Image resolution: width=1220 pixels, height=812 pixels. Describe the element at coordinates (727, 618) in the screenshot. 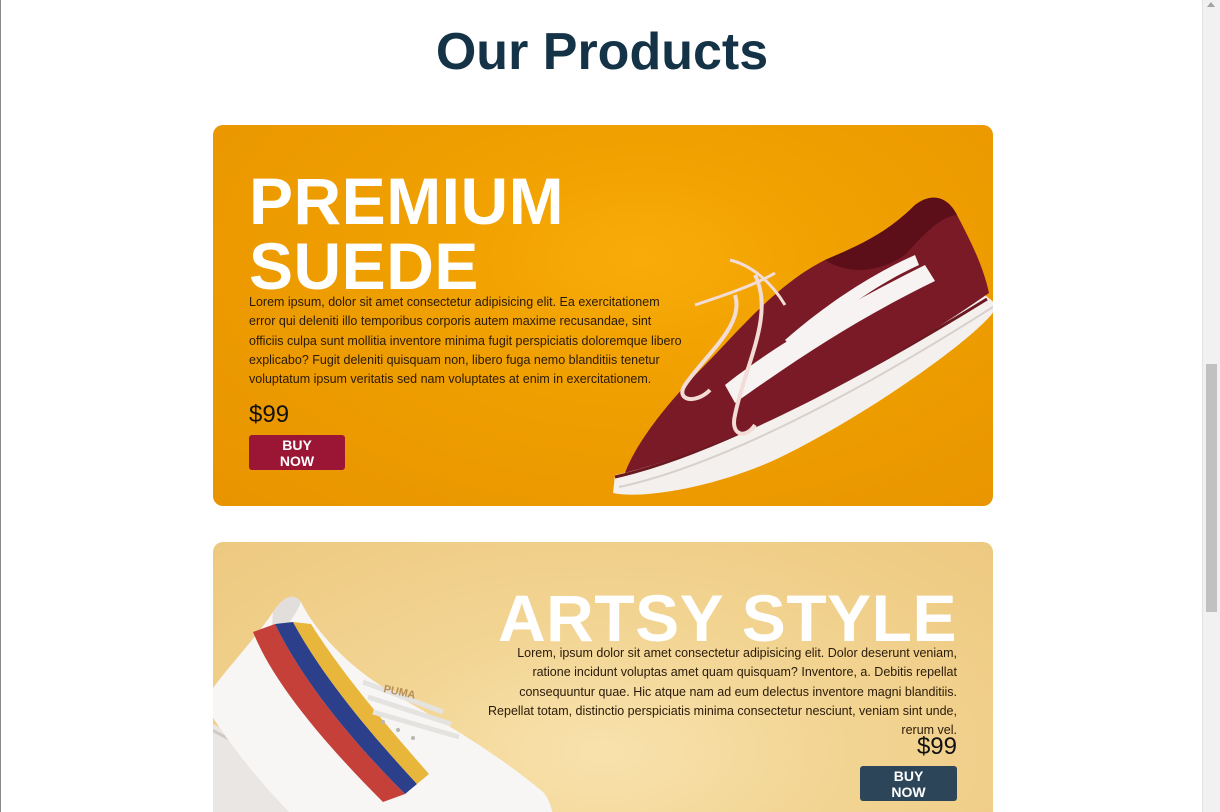

I see `product-heading: ARTSY STYLE` at that location.